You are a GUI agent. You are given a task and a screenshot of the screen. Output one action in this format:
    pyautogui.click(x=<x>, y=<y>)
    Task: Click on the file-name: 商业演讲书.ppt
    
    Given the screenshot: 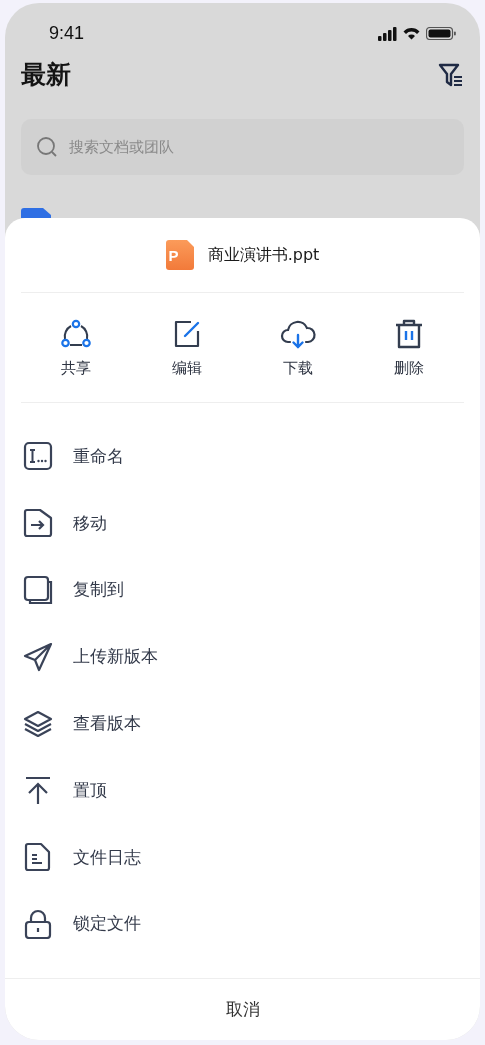 What is the action you would take?
    pyautogui.click(x=263, y=255)
    